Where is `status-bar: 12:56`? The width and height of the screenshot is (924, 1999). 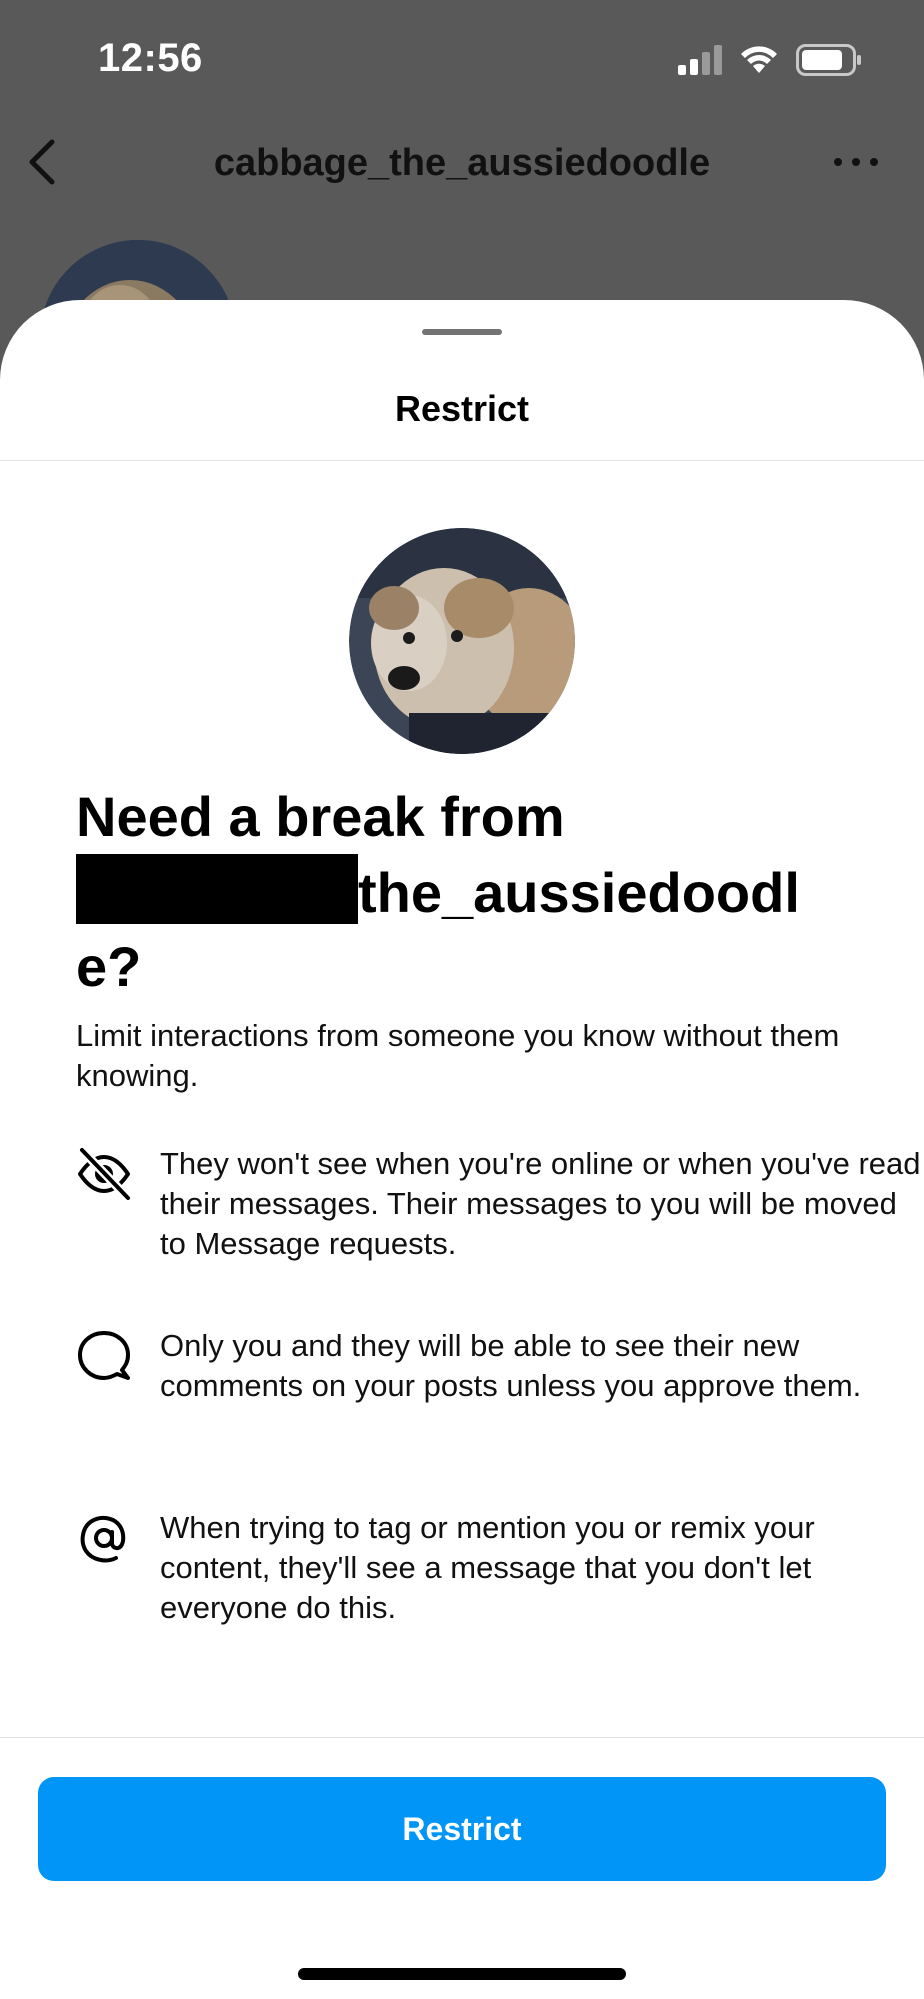 status-bar: 12:56 is located at coordinates (462, 60).